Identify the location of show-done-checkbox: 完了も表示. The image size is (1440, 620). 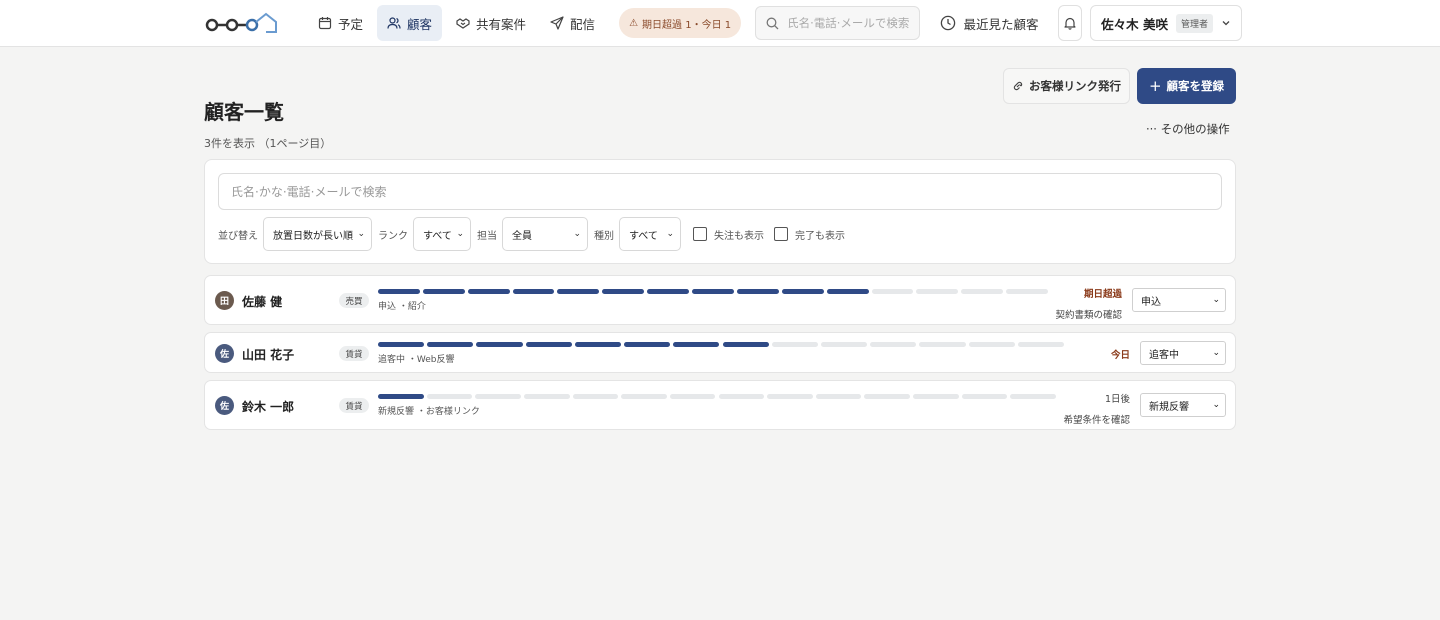
(809, 234).